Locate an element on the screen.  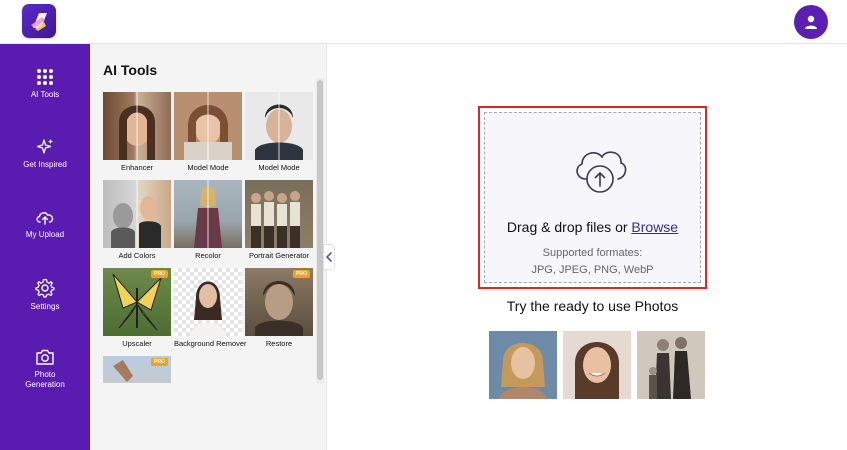
tool-add-colors: Add Colors is located at coordinates (137, 220).